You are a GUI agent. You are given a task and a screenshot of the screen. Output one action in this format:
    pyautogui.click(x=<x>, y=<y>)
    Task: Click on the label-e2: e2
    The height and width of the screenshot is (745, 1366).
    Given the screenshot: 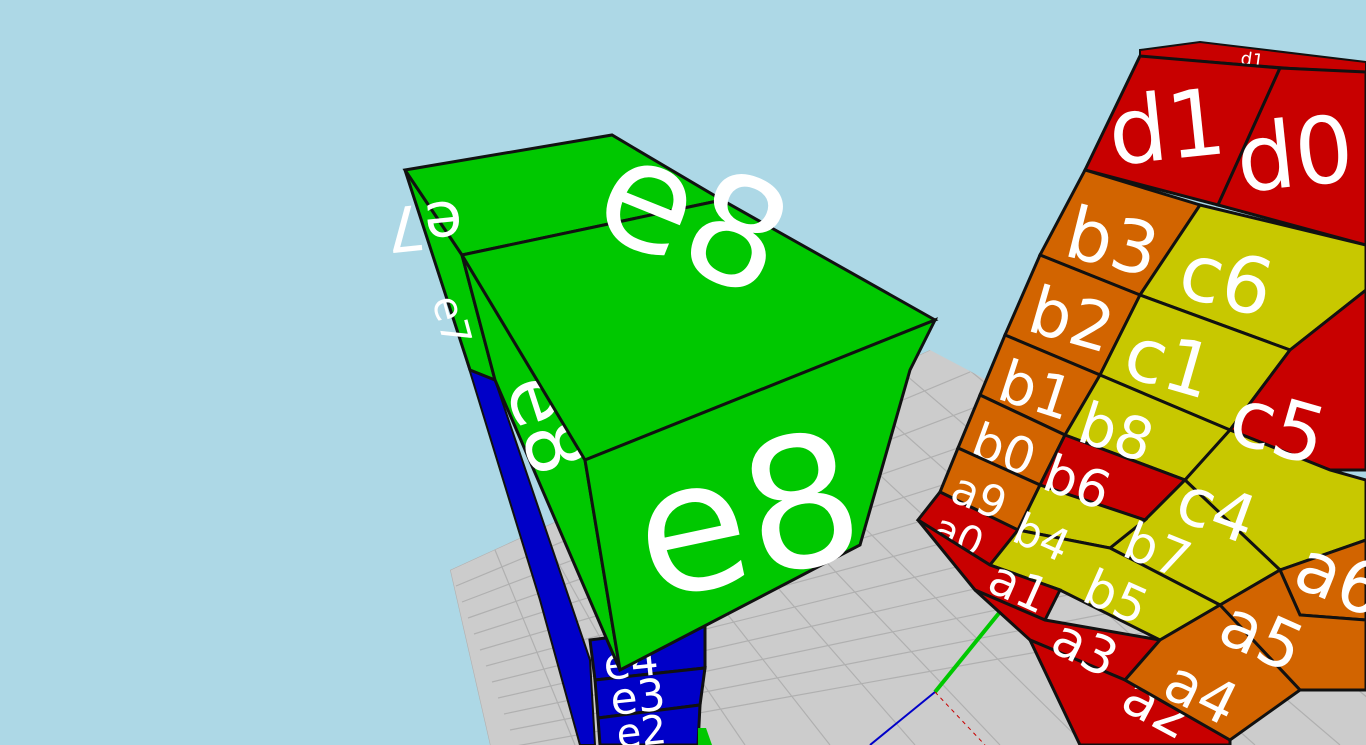 What is the action you would take?
    pyautogui.click(x=641, y=726)
    